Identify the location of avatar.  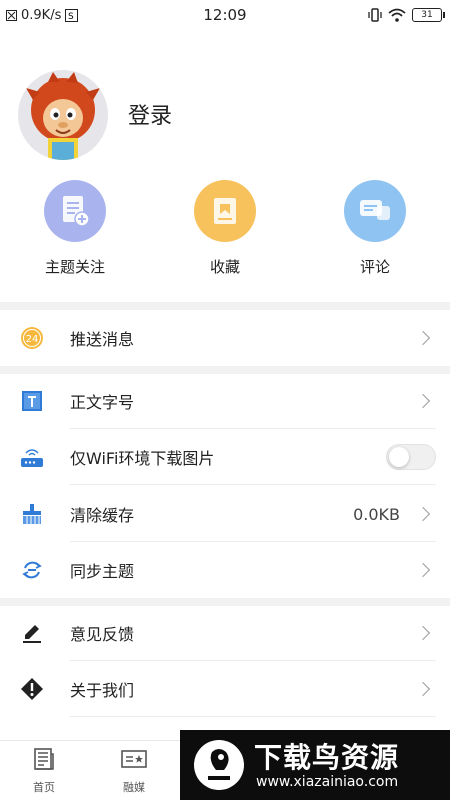
(63, 115).